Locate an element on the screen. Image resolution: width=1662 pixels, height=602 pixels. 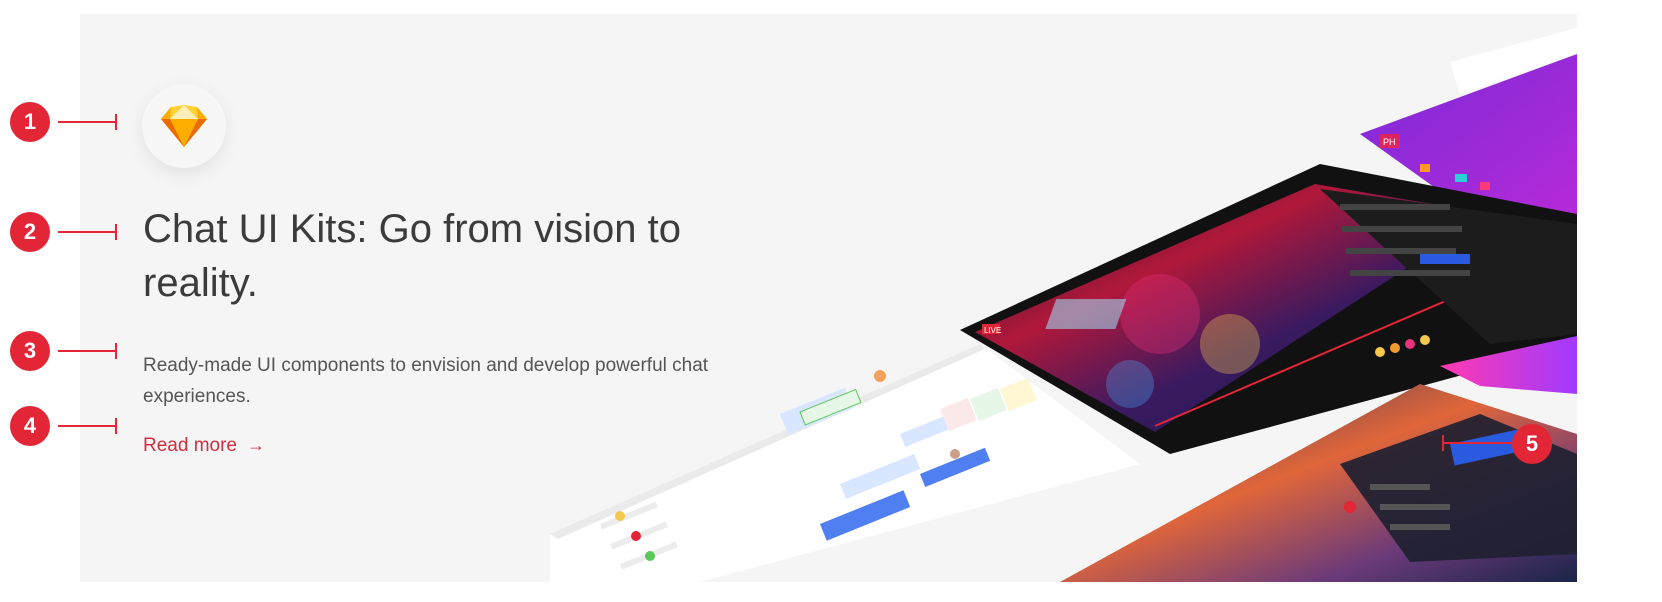
live-badge-text: LIVE is located at coordinates (992, 330).